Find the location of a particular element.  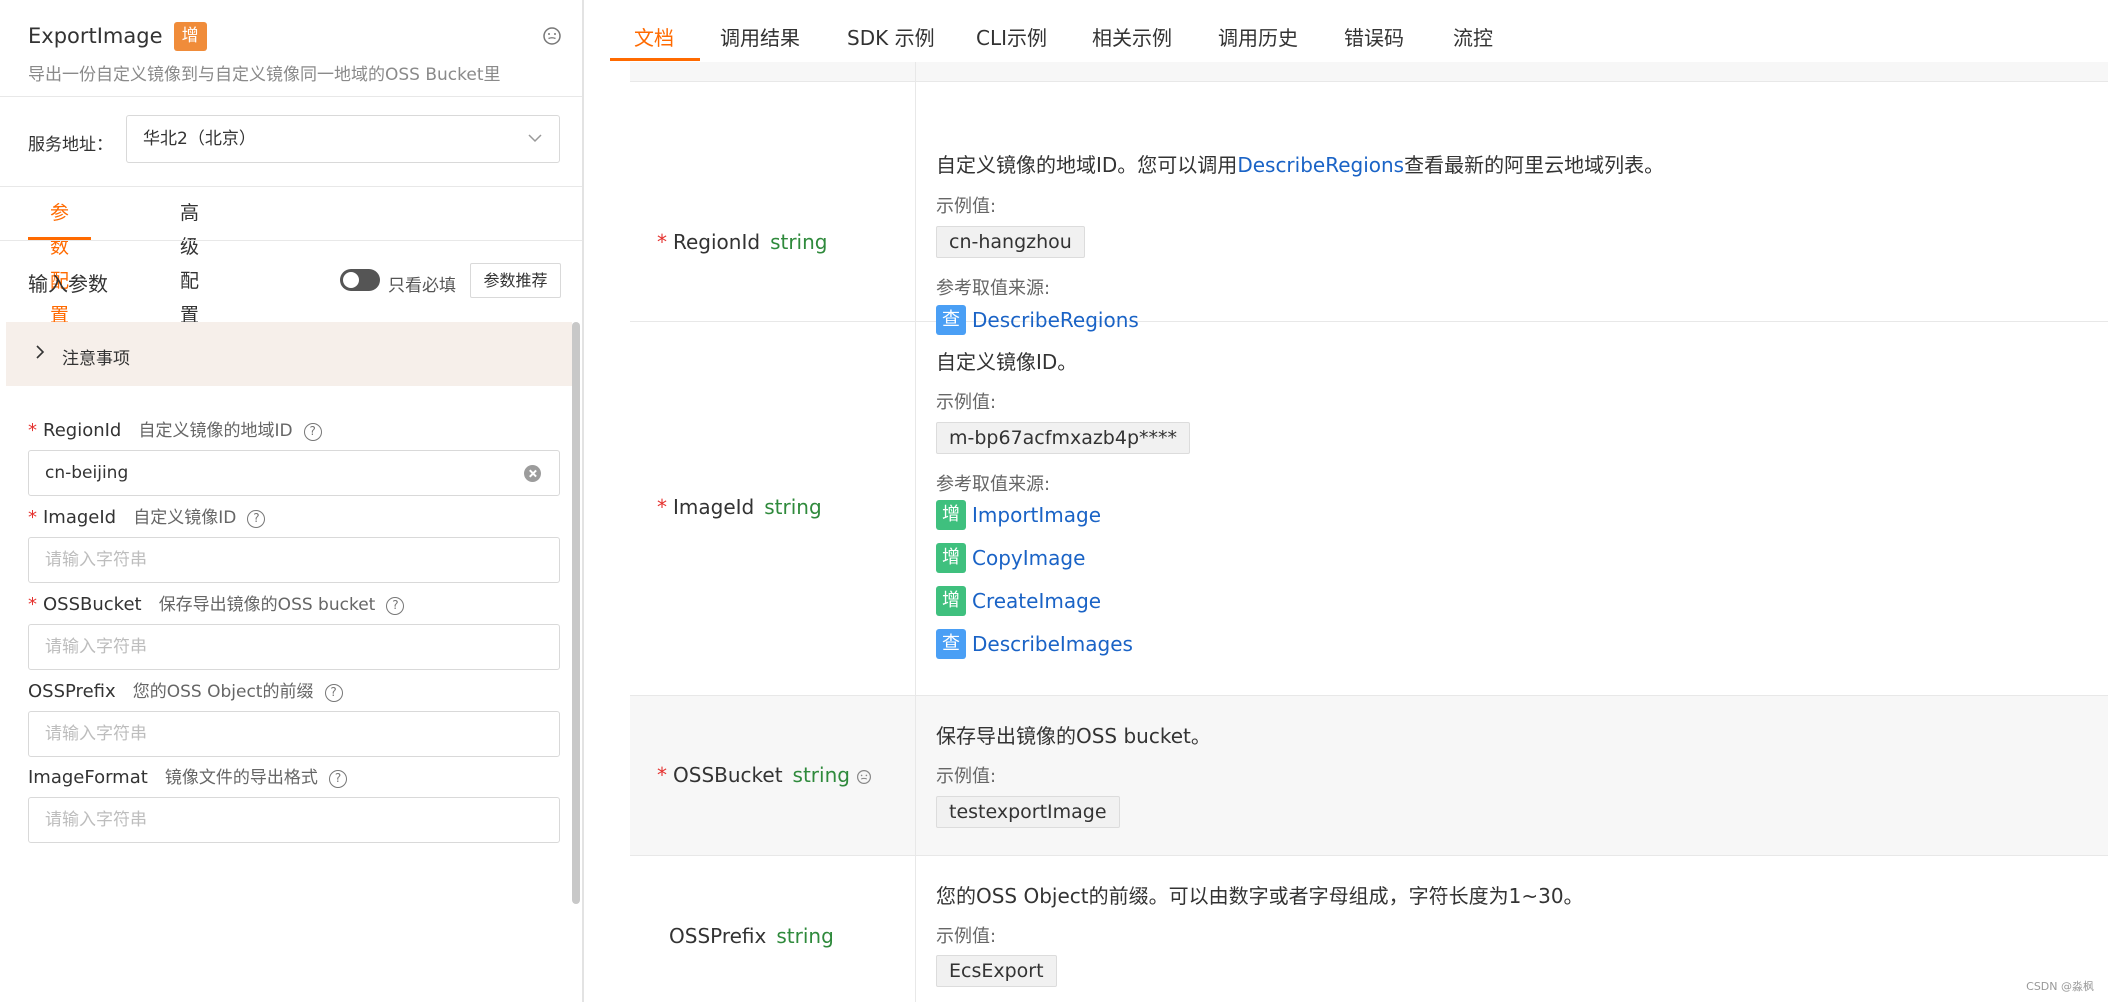

tab-error-codes: 错误码 is located at coordinates (1374, 36).